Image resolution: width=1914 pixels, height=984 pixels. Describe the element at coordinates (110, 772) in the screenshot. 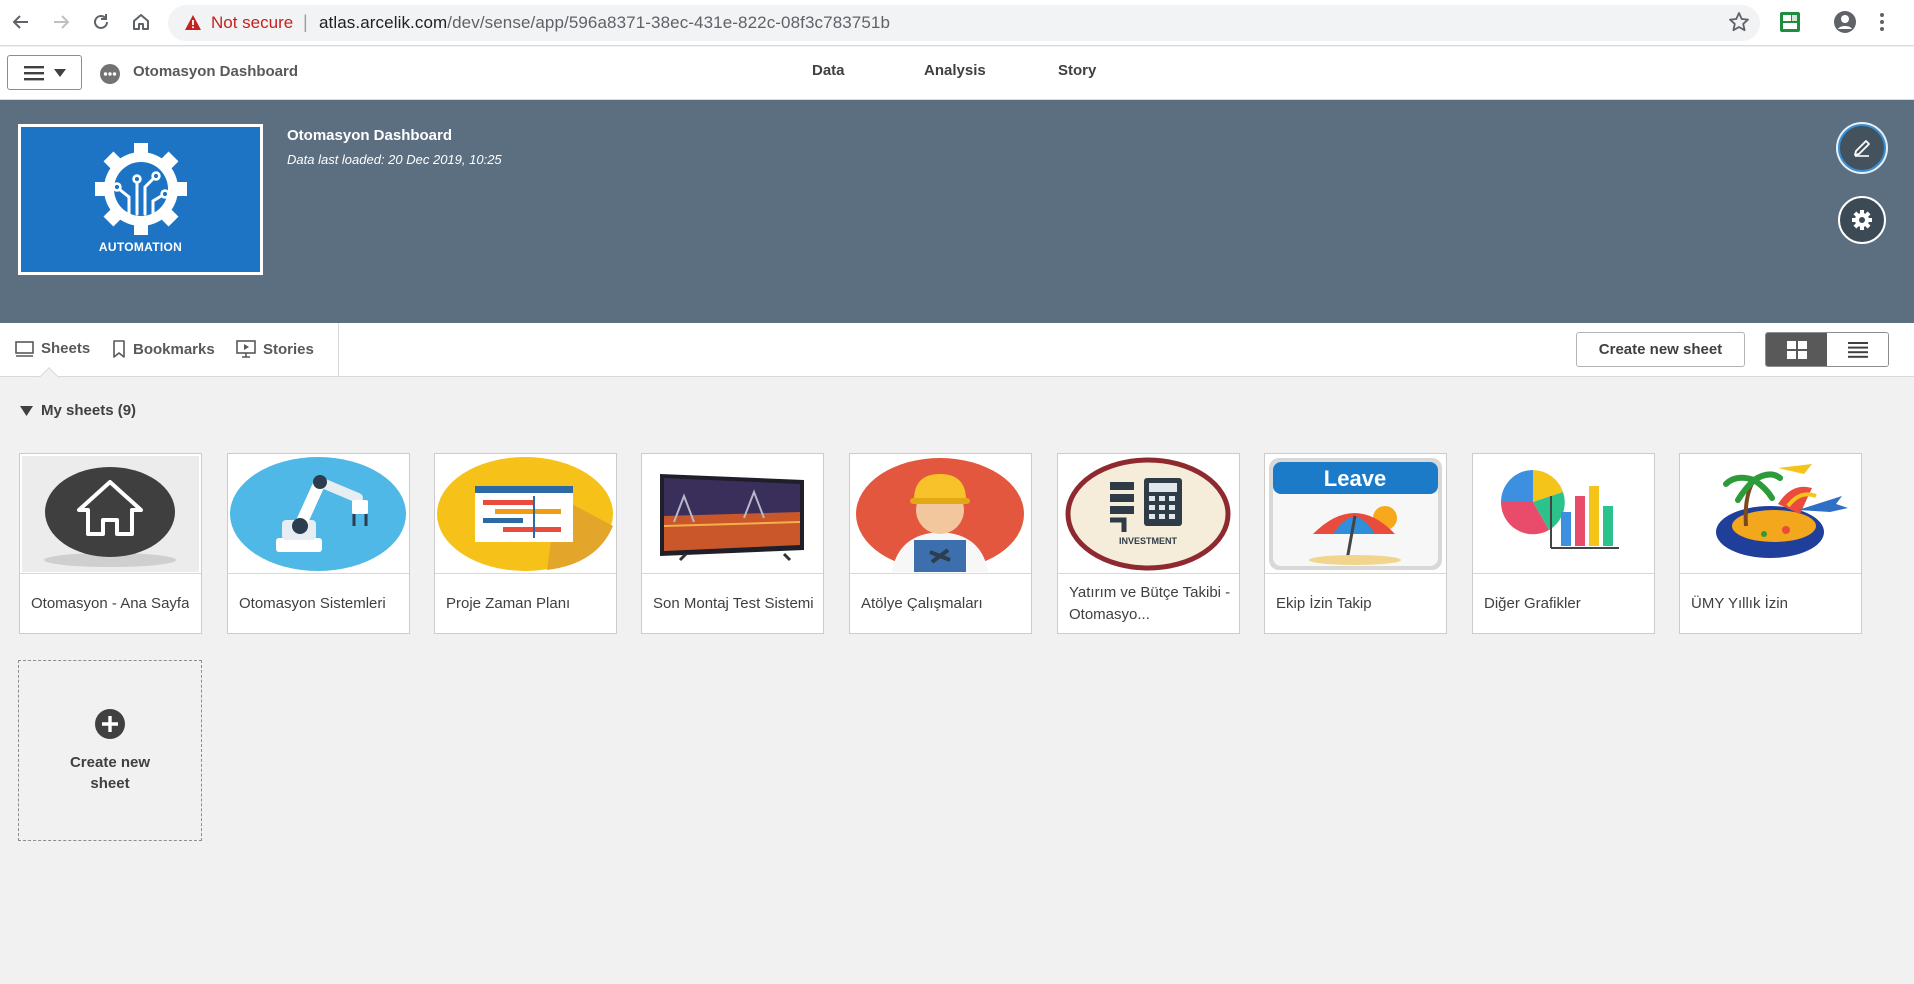

I see `create-new-sheet-label: Create new sheet` at that location.